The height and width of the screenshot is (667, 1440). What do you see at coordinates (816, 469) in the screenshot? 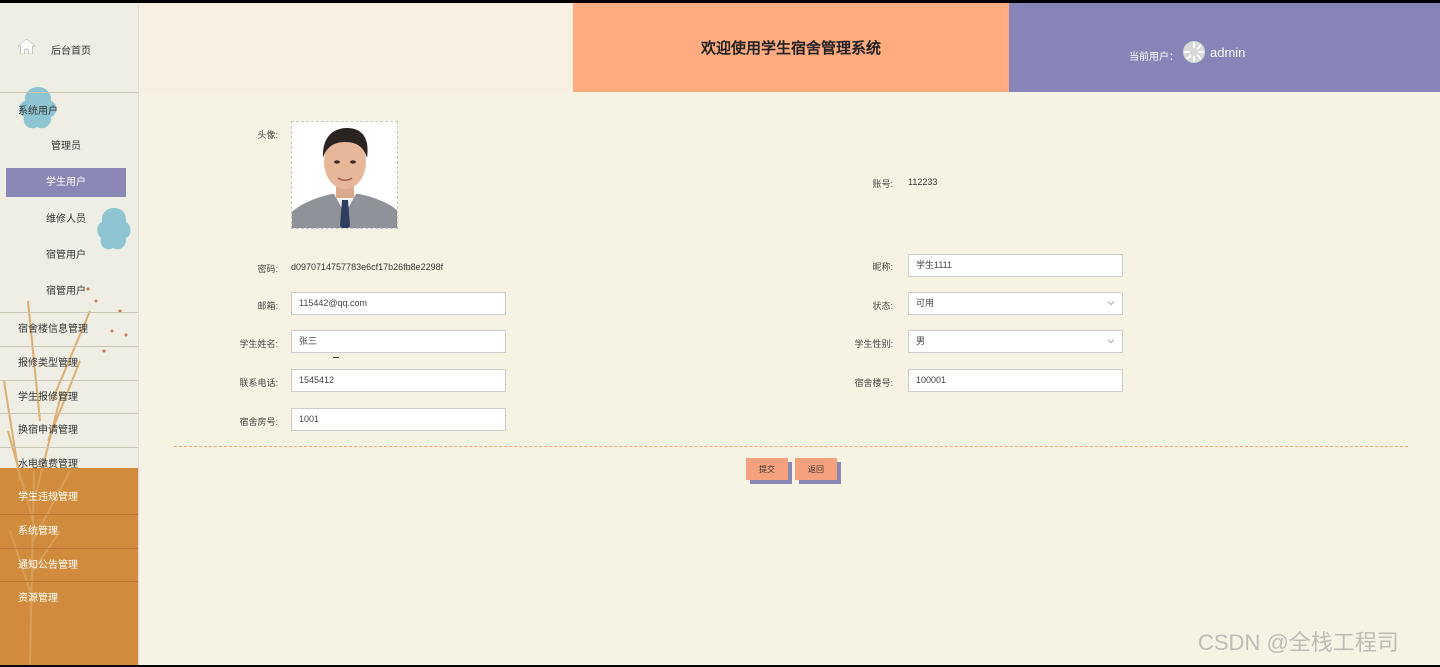
I see `back-button: 返回` at bounding box center [816, 469].